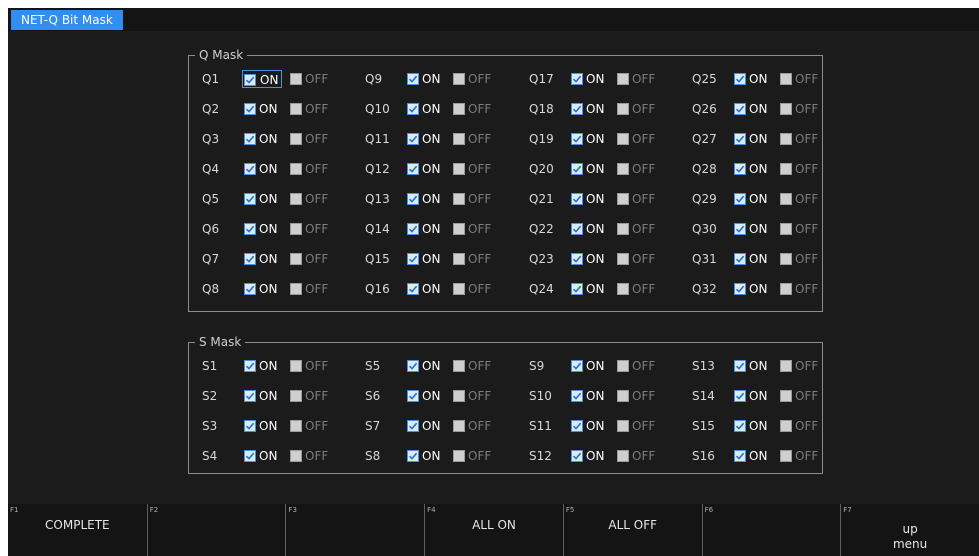 This screenshot has height=556, width=979. What do you see at coordinates (803, 199) in the screenshot?
I see `q29-off-option: OFF` at bounding box center [803, 199].